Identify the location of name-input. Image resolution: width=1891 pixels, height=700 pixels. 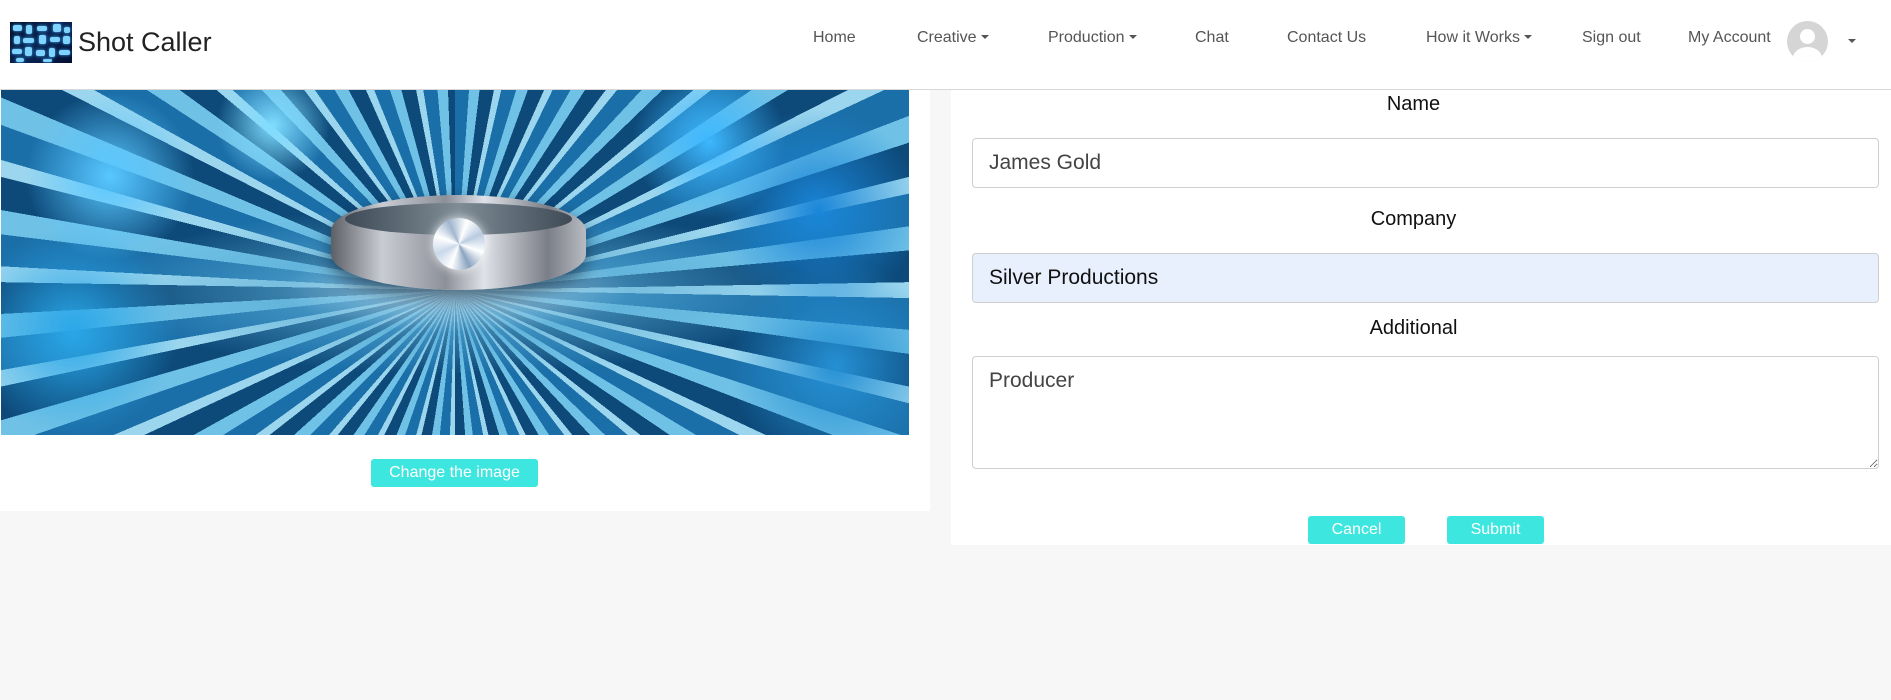
(1425, 163).